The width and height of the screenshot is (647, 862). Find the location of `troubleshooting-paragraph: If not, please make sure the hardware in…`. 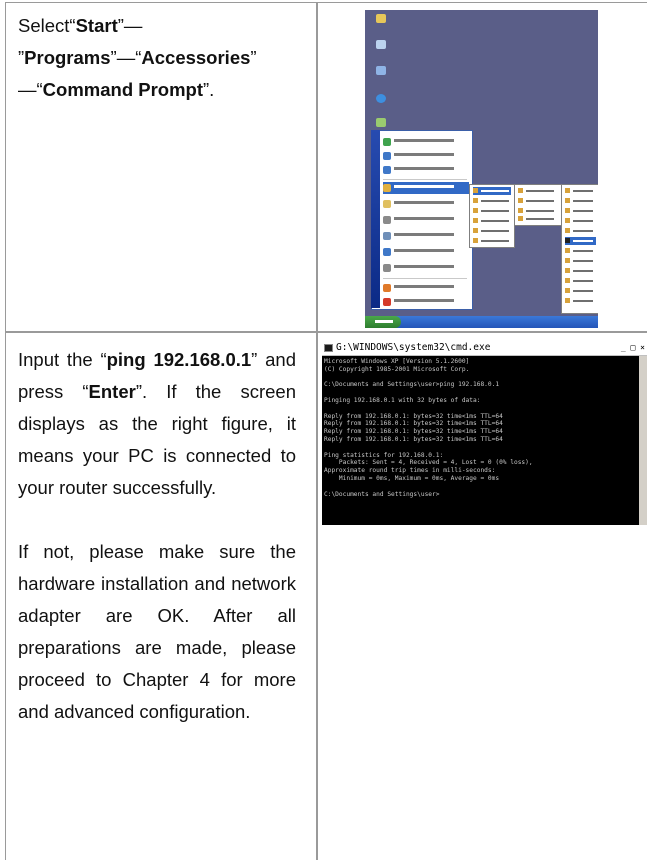

troubleshooting-paragraph: If not, please make sure the hardware in… is located at coordinates (157, 631).